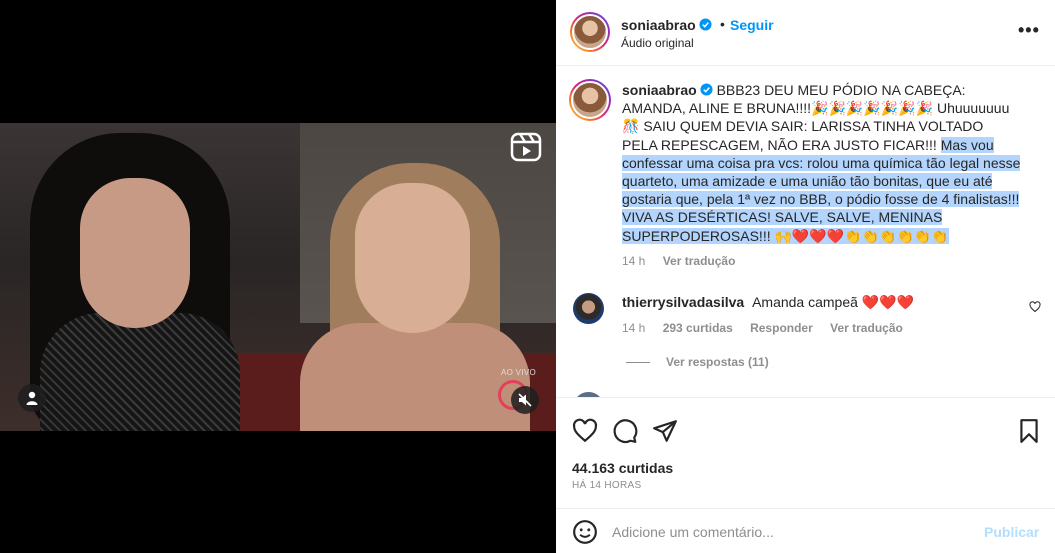 Image resolution: width=1055 pixels, height=553 pixels. I want to click on user-tag-icon, so click(32, 398).